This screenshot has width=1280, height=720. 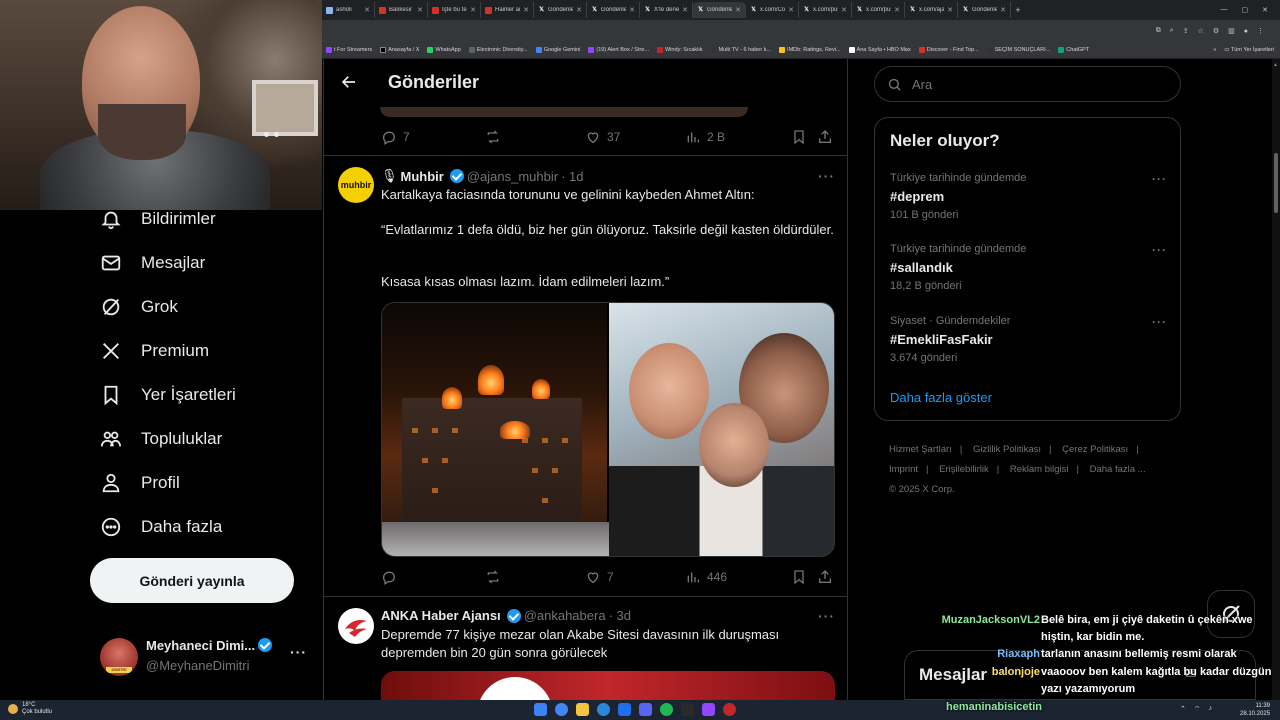 What do you see at coordinates (1214, 50) in the screenshot?
I see `bookmarks-more-button: »` at bounding box center [1214, 50].